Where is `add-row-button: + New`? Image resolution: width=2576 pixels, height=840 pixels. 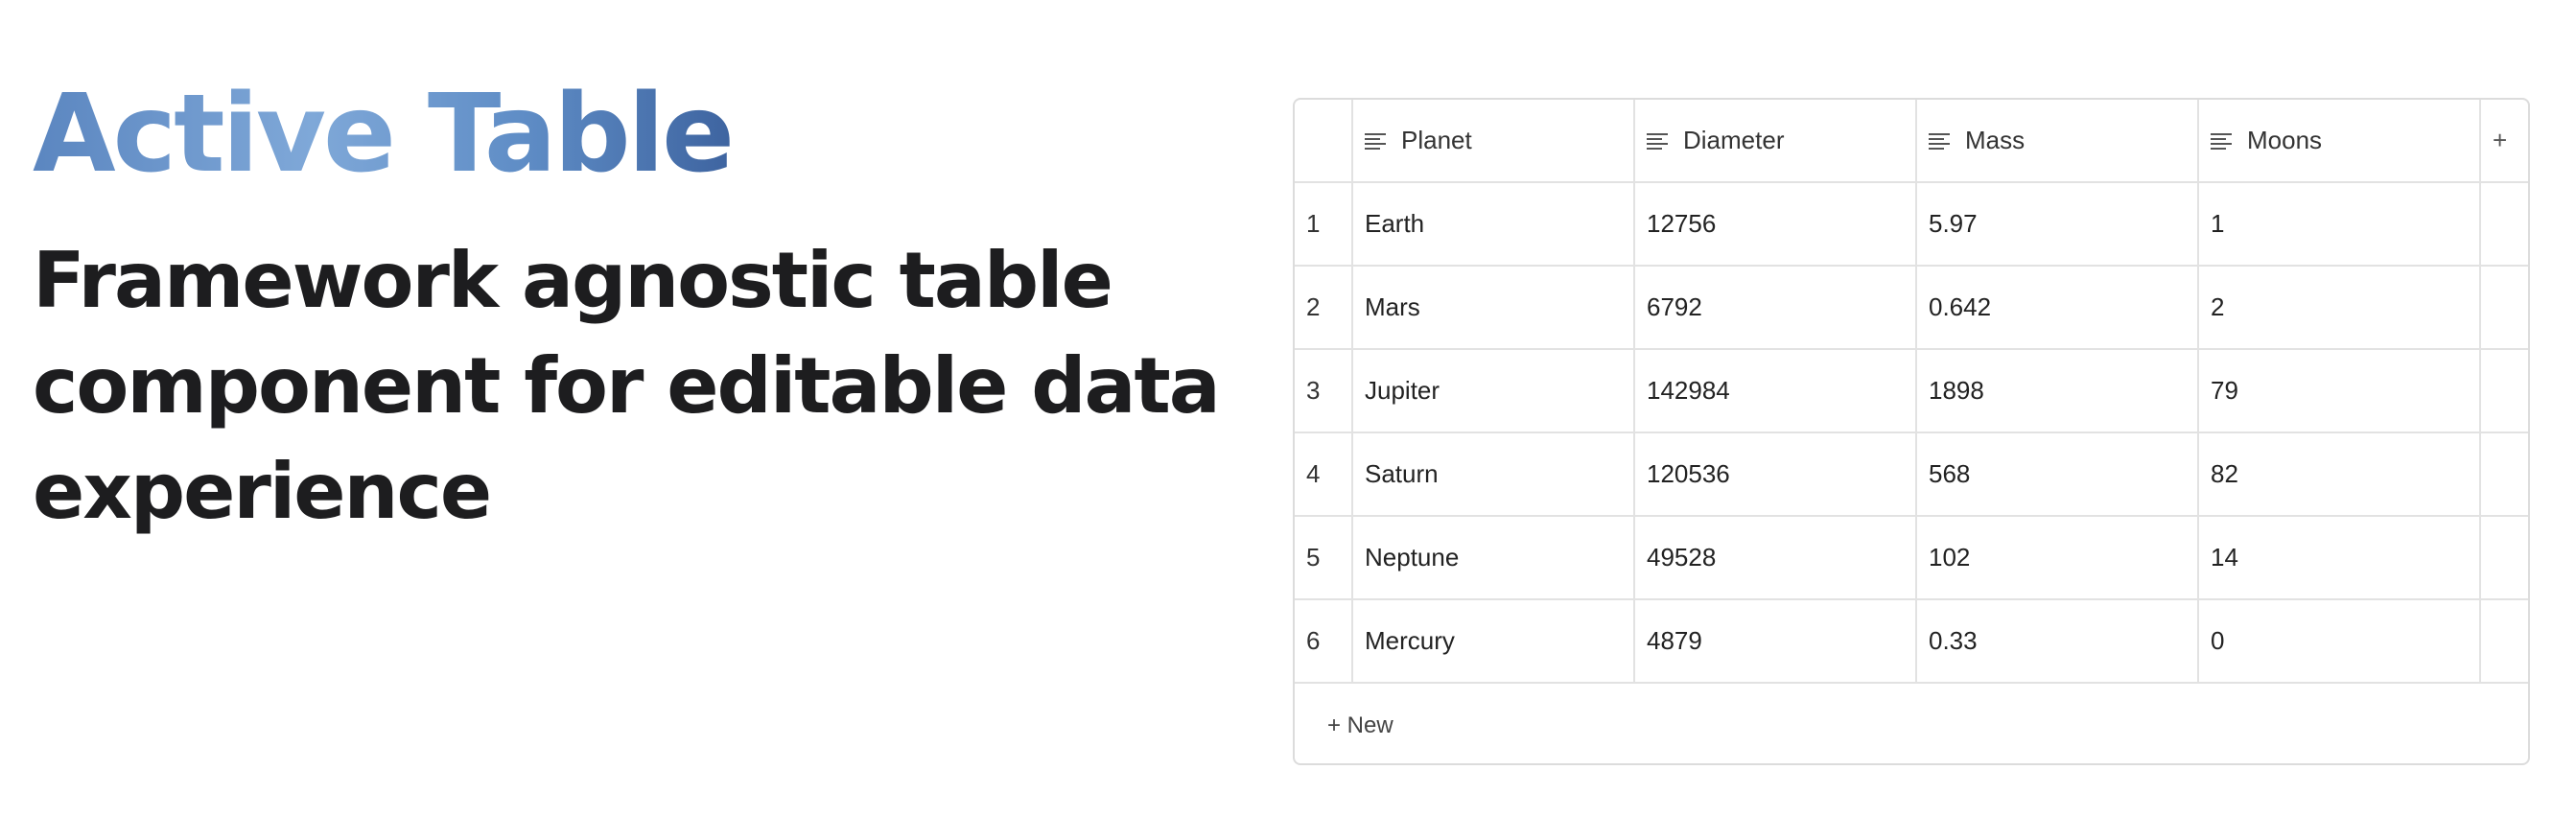
add-row-button: + New is located at coordinates (1911, 723).